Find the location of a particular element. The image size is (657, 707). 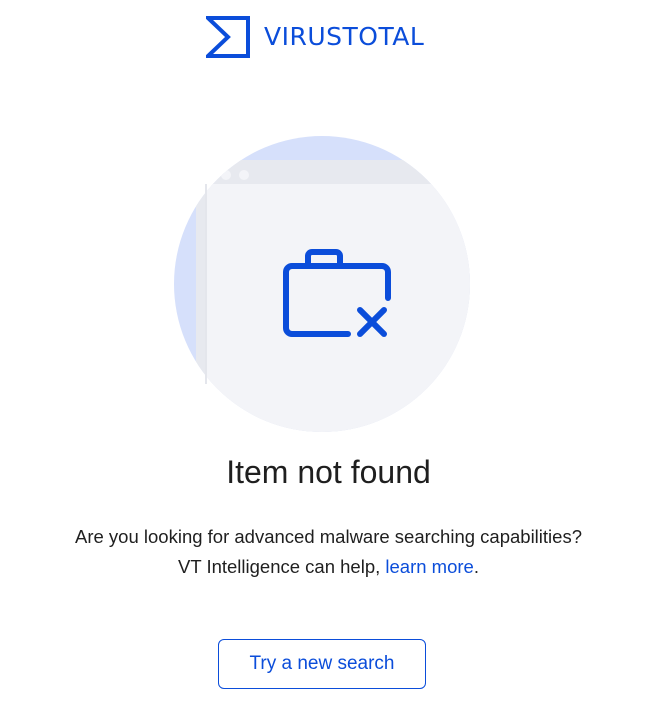

brand-name: VIRUSTOTAL is located at coordinates (344, 36).